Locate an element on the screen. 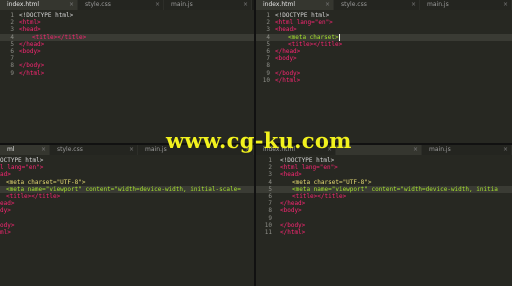 This screenshot has width=512, height=286. code-line: ead> is located at coordinates (7, 204).